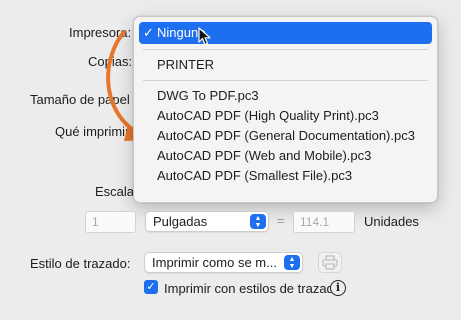 The image size is (461, 320). What do you see at coordinates (338, 288) in the screenshot?
I see `info-icon: i` at bounding box center [338, 288].